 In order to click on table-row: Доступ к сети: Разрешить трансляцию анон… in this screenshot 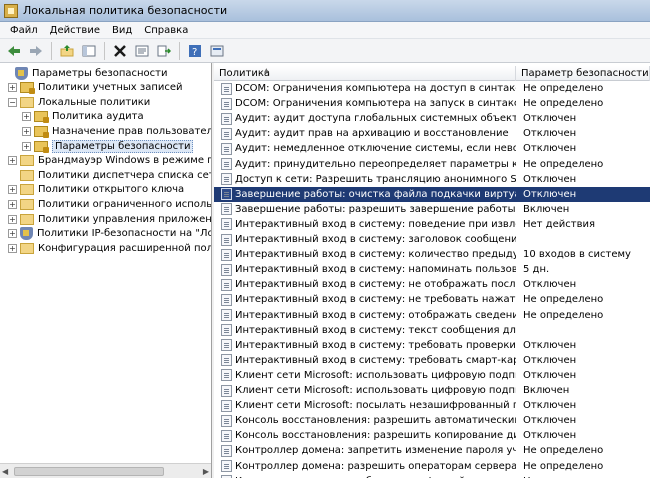, I will do `click(432, 179)`.